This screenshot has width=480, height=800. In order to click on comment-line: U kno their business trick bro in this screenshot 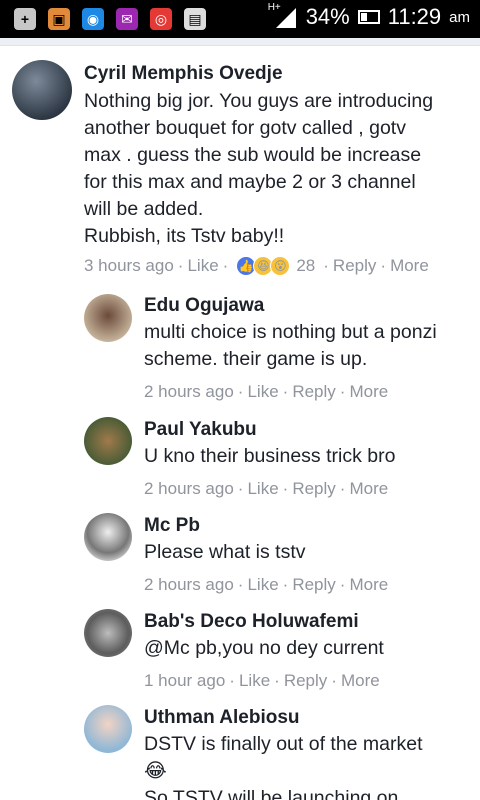, I will do `click(270, 456)`.